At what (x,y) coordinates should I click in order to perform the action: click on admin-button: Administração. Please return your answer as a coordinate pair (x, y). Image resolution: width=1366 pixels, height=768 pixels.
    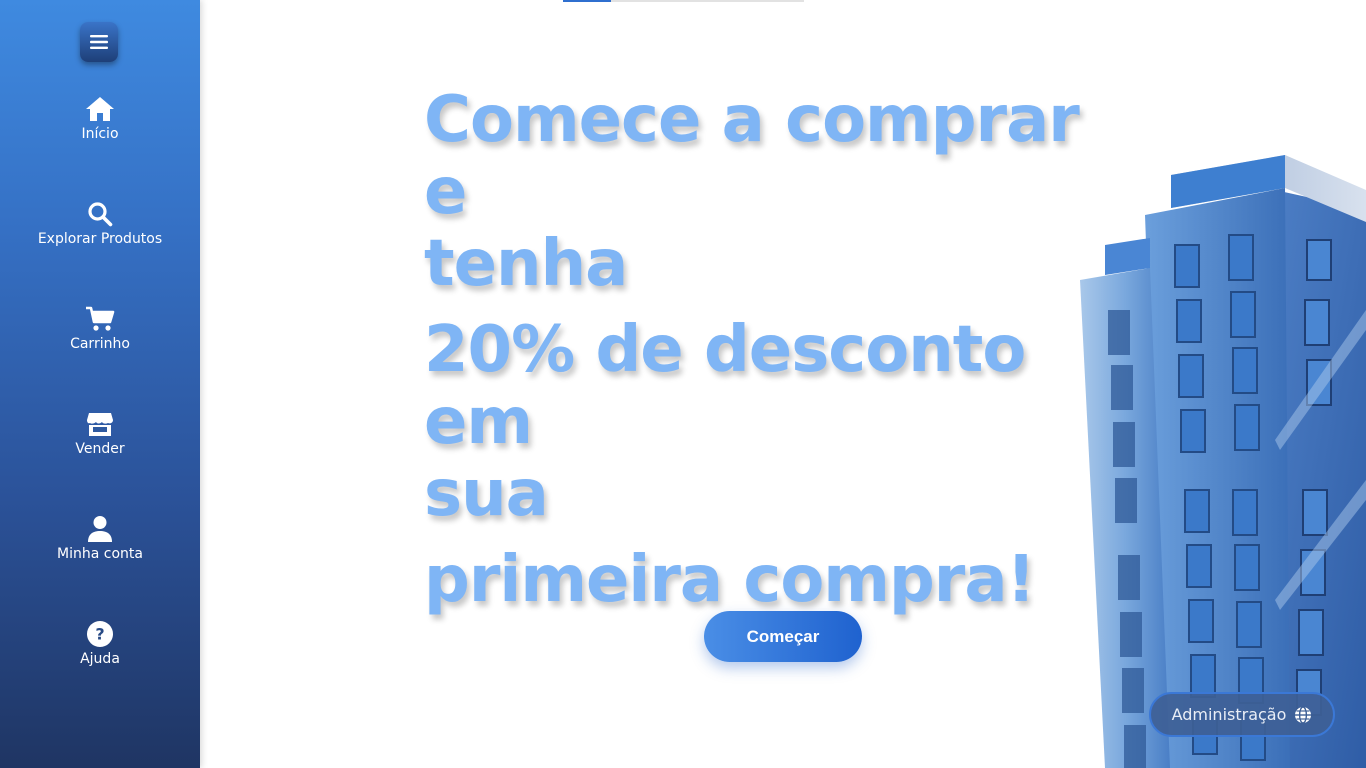
    Looking at the image, I should click on (1242, 714).